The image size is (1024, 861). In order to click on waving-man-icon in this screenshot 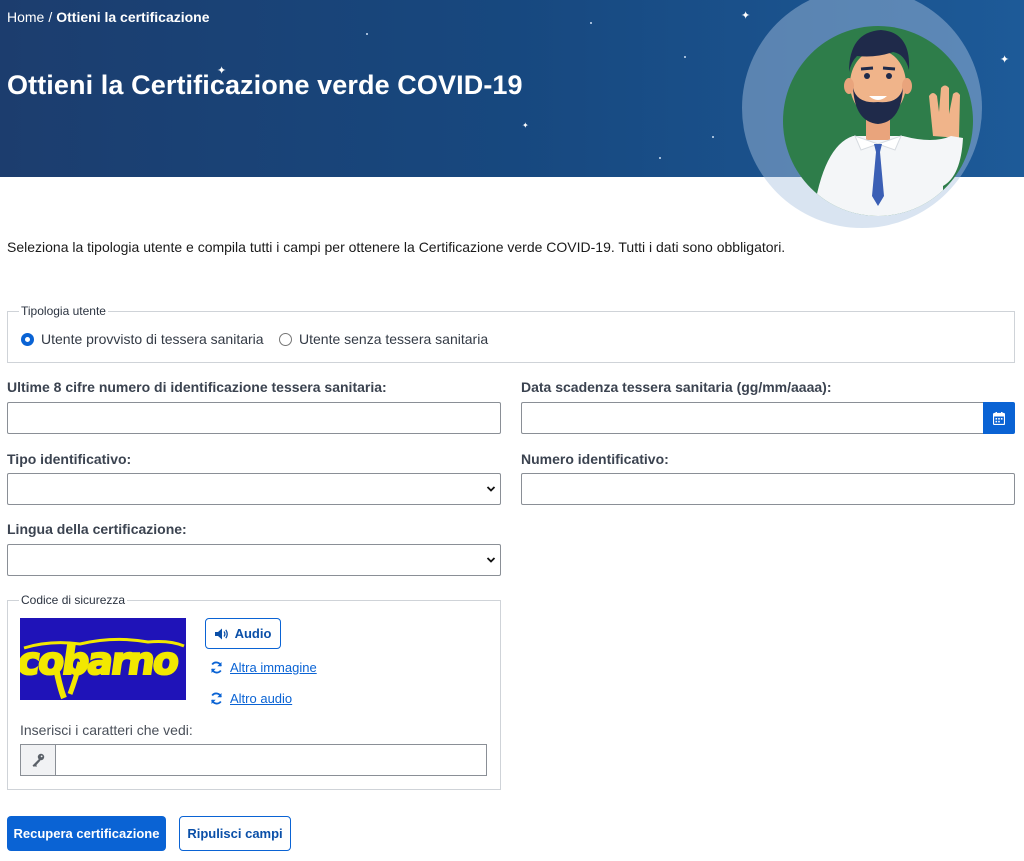, I will do `click(888, 123)`.